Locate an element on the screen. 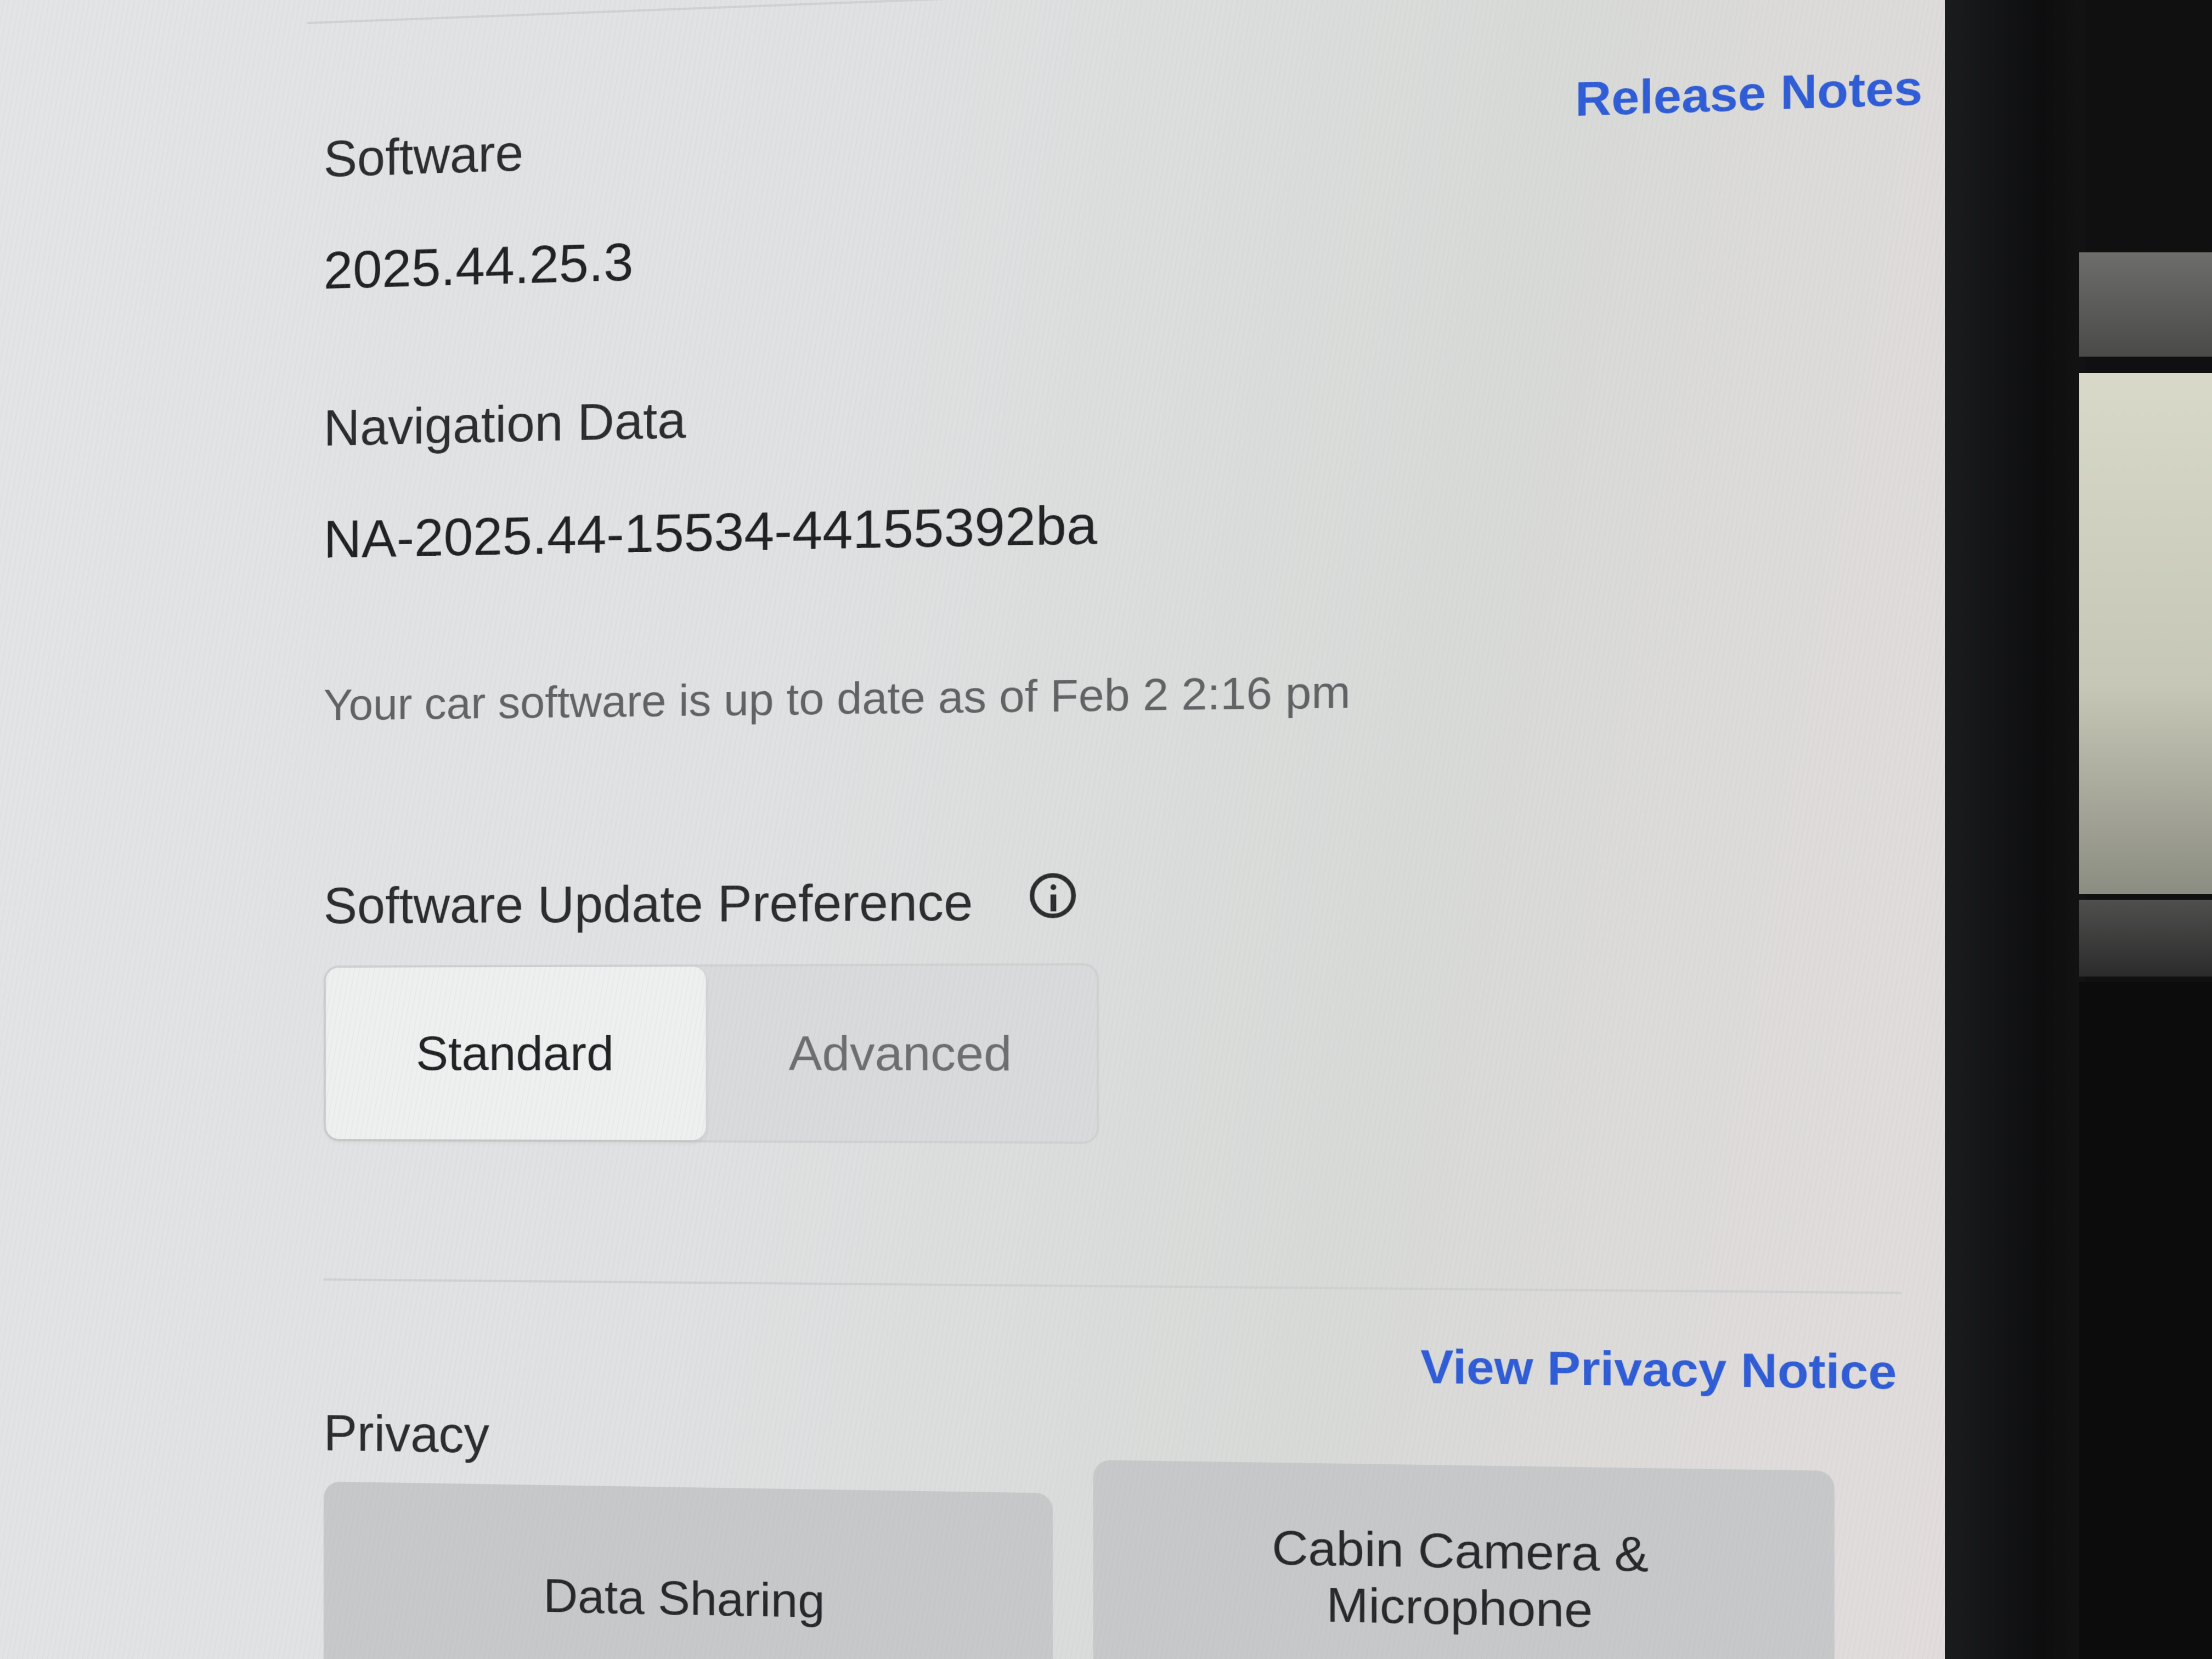  cabin-camera-label-line2: Microphone is located at coordinates (1460, 1608).